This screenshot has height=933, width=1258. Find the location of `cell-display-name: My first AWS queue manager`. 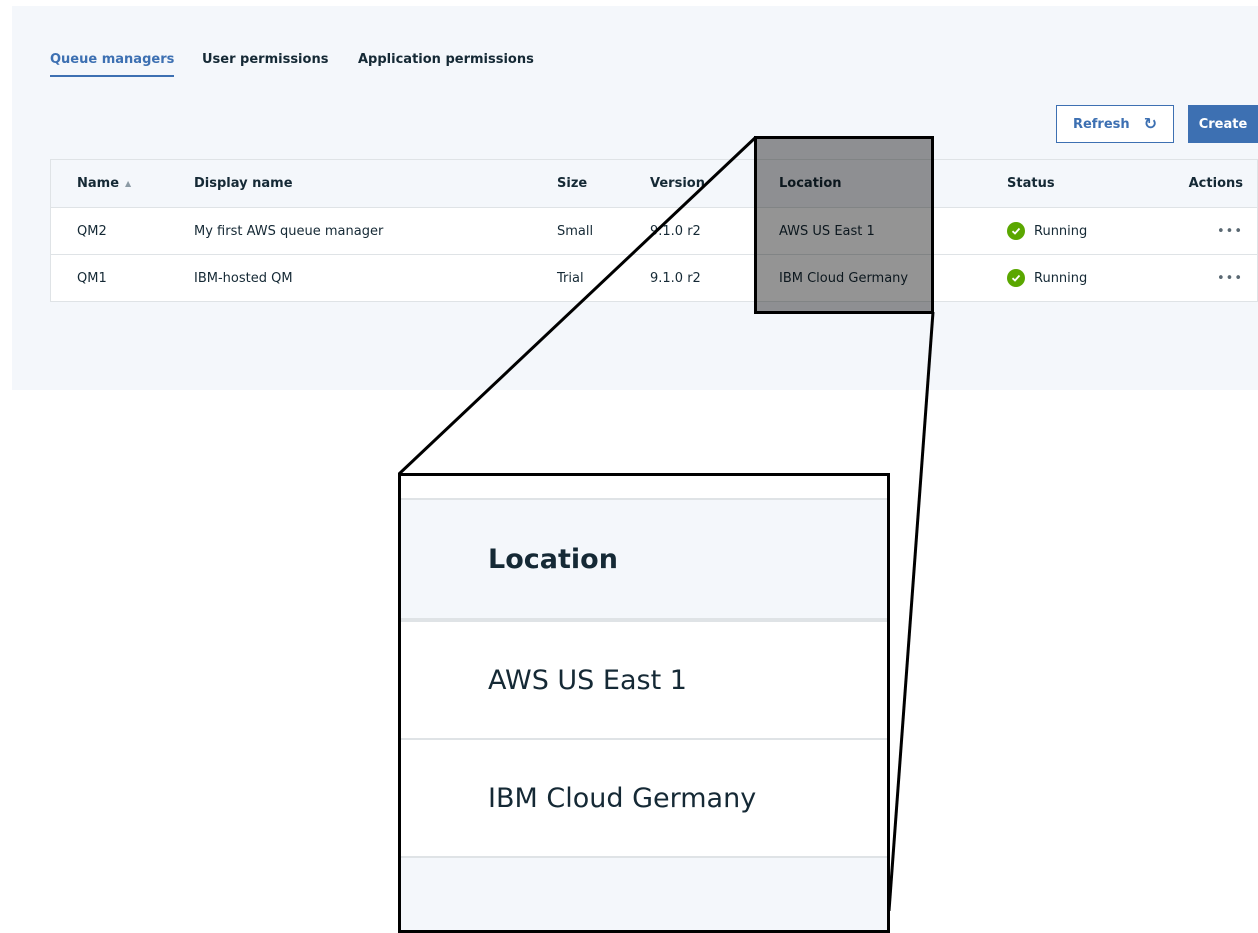

cell-display-name: My first AWS queue manager is located at coordinates (289, 231).